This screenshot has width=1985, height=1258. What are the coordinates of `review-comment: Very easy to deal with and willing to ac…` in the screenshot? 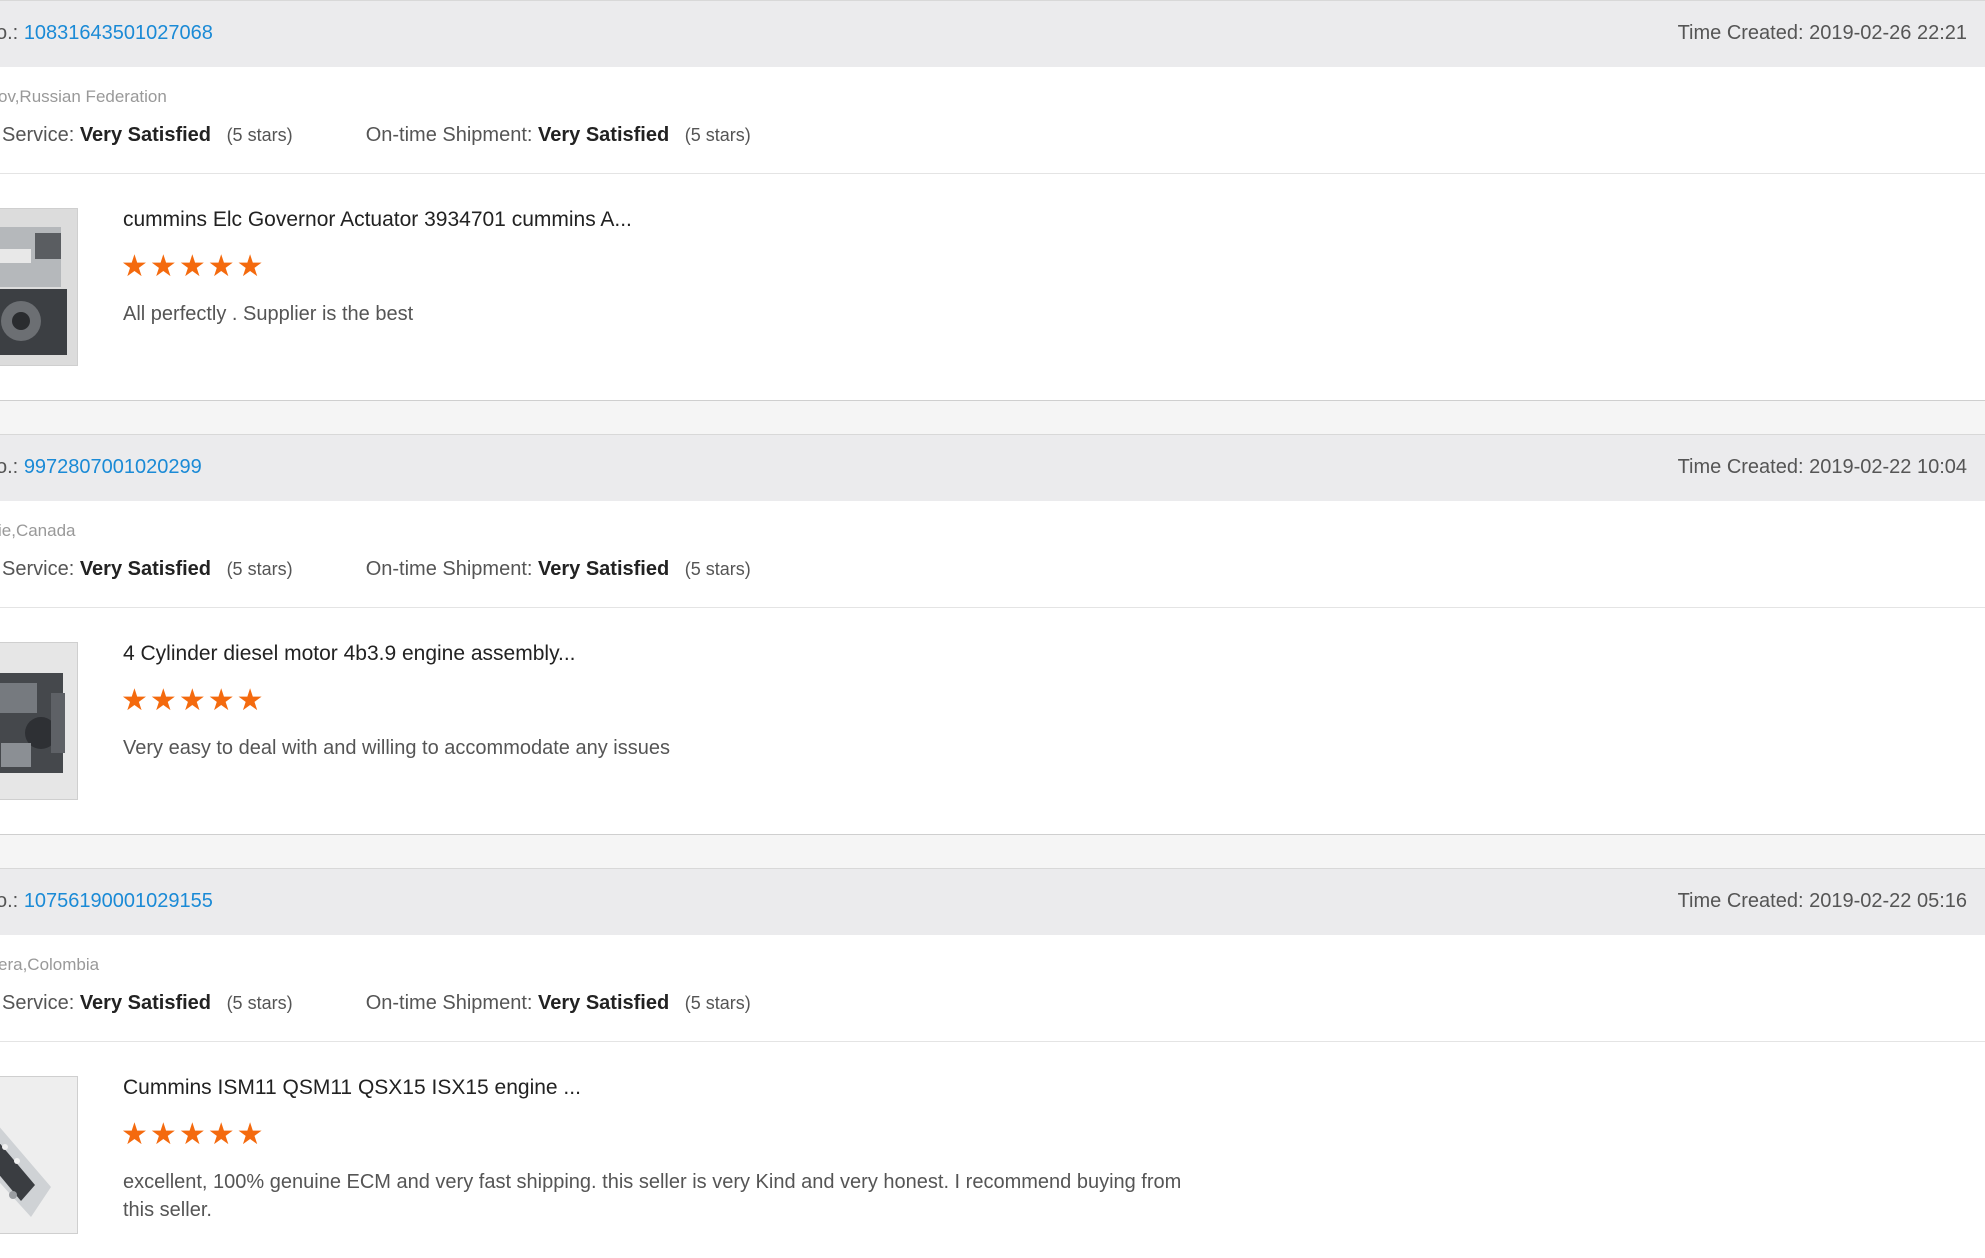 It's located at (396, 748).